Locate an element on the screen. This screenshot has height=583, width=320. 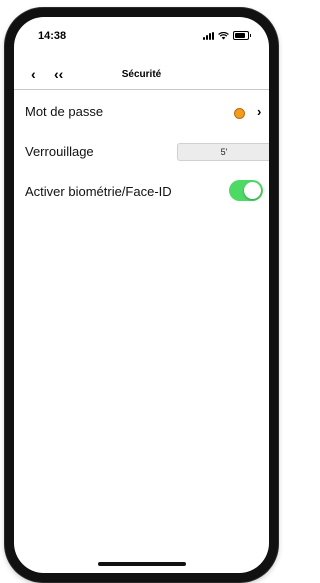
home-indicator is located at coordinates (142, 564).